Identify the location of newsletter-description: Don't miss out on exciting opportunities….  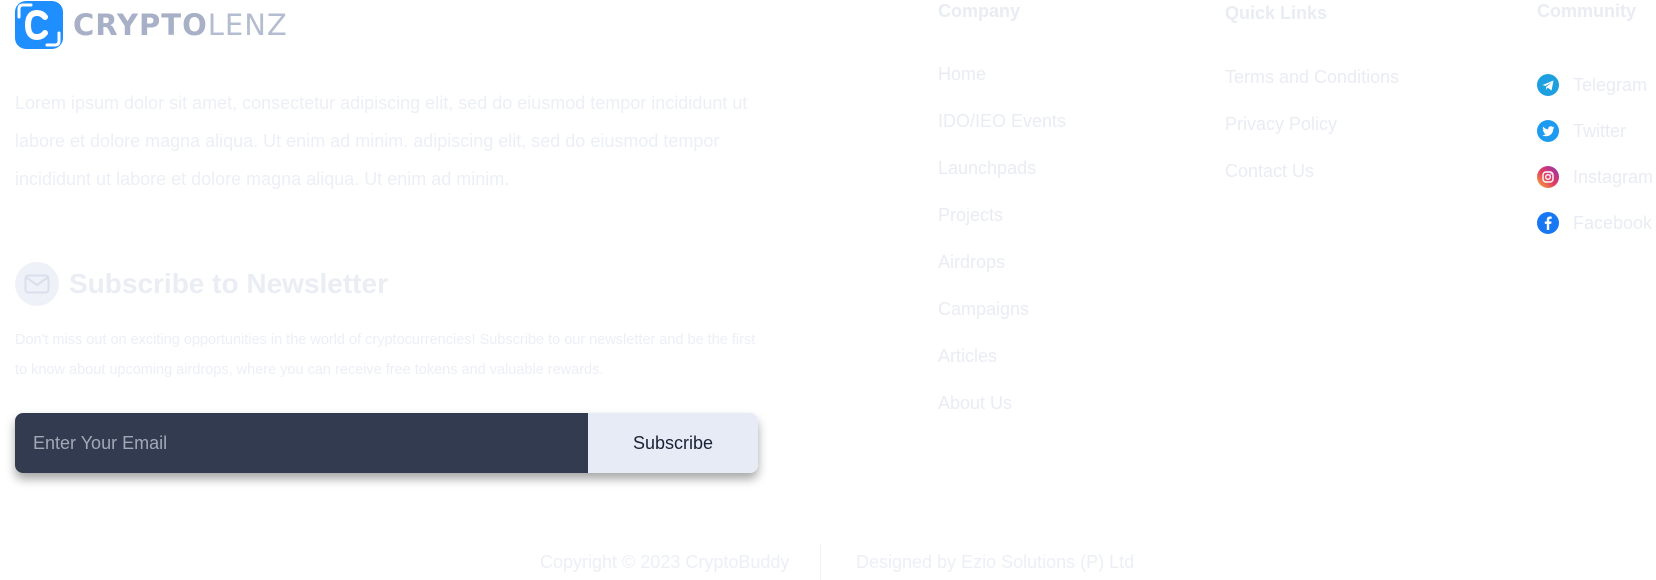
(385, 355).